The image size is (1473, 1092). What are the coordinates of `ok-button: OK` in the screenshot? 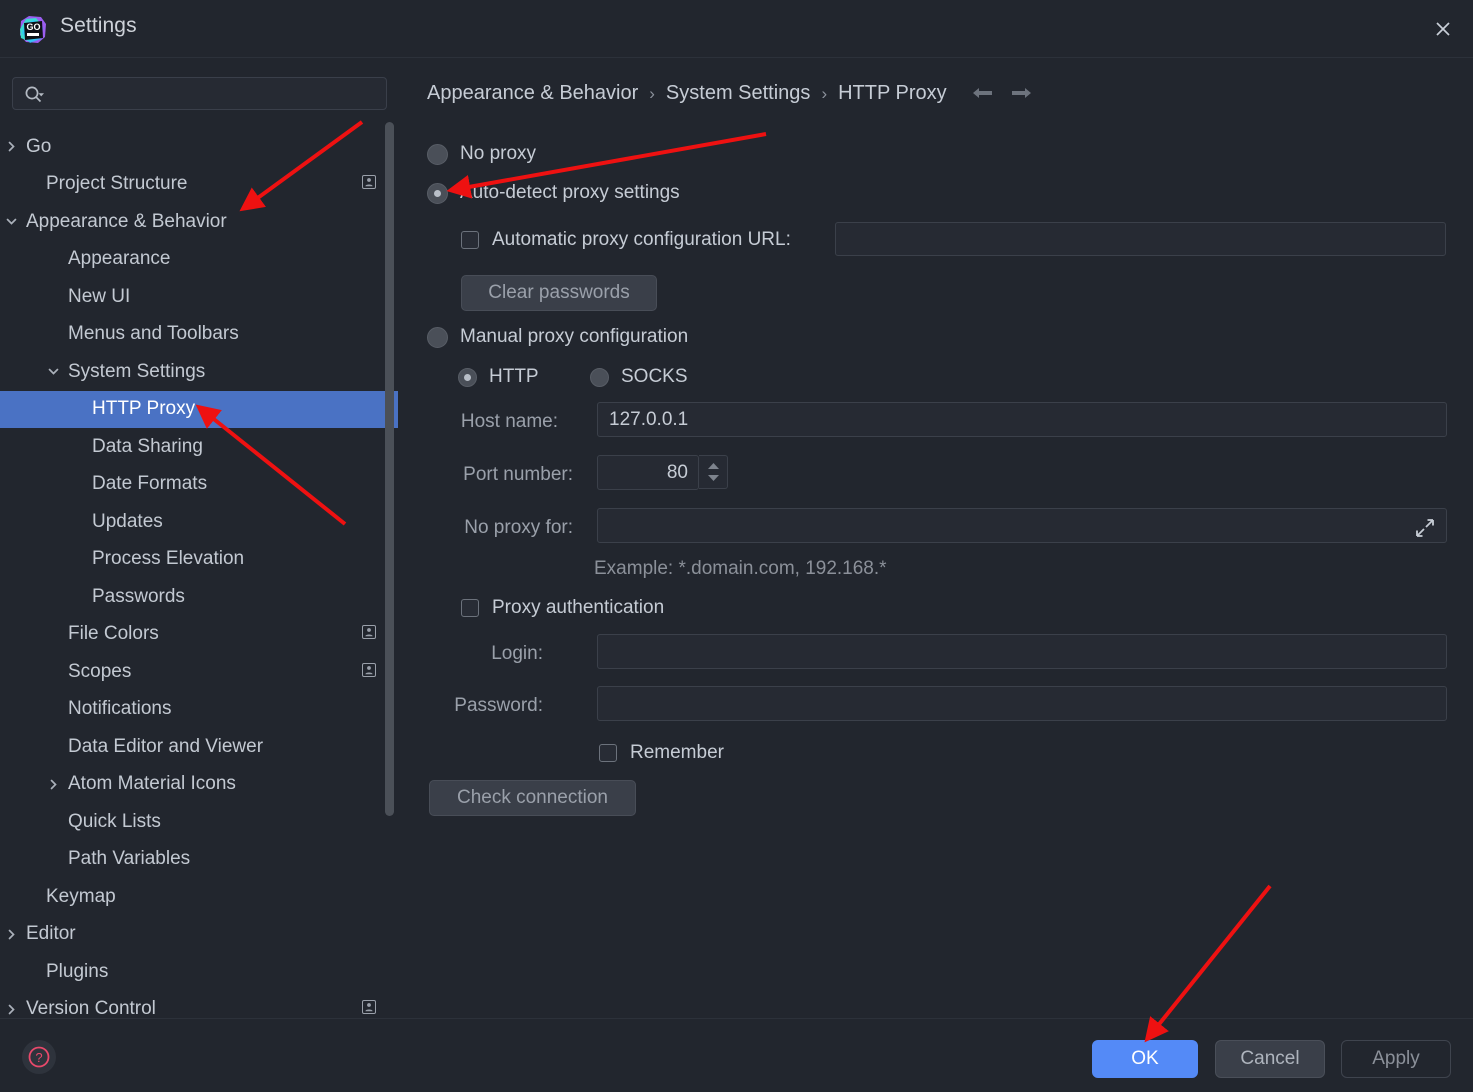 It's located at (1145, 1059).